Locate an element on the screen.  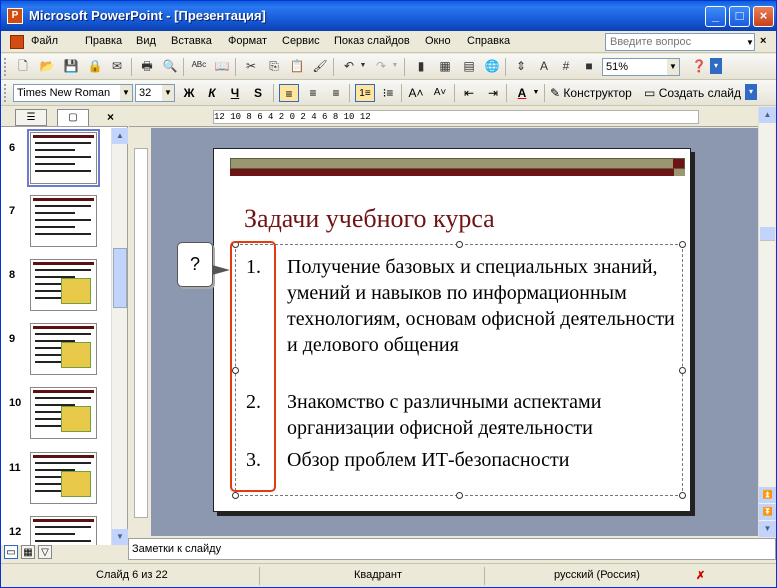
decrease-indent-button: ⇤ is located at coordinates (469, 93).